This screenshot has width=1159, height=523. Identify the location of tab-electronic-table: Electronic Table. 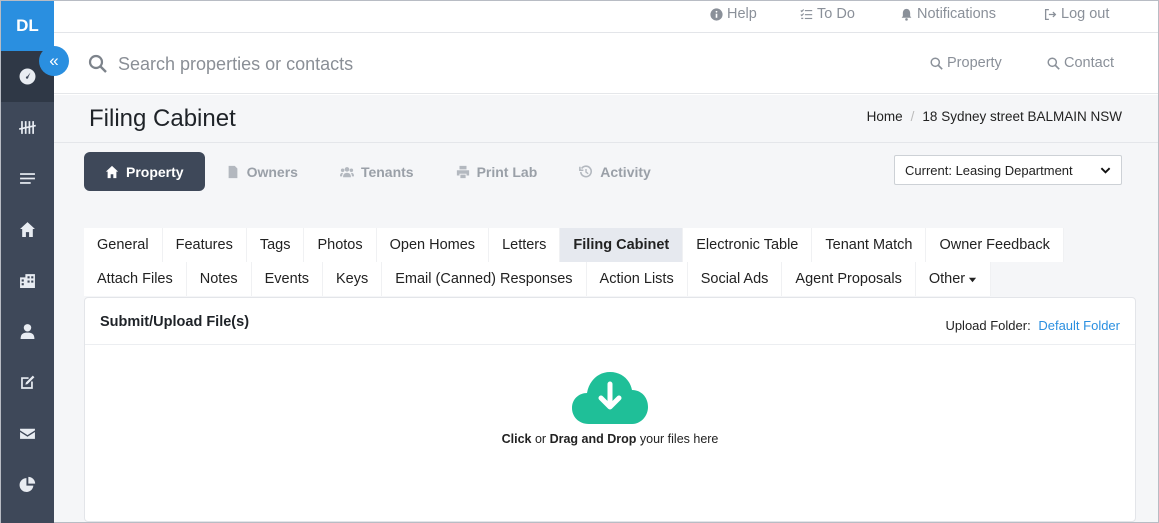
(748, 245).